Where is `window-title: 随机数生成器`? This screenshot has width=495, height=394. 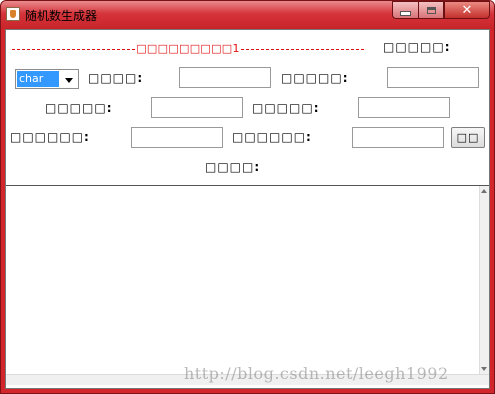 window-title: 随机数生成器 is located at coordinates (61, 16).